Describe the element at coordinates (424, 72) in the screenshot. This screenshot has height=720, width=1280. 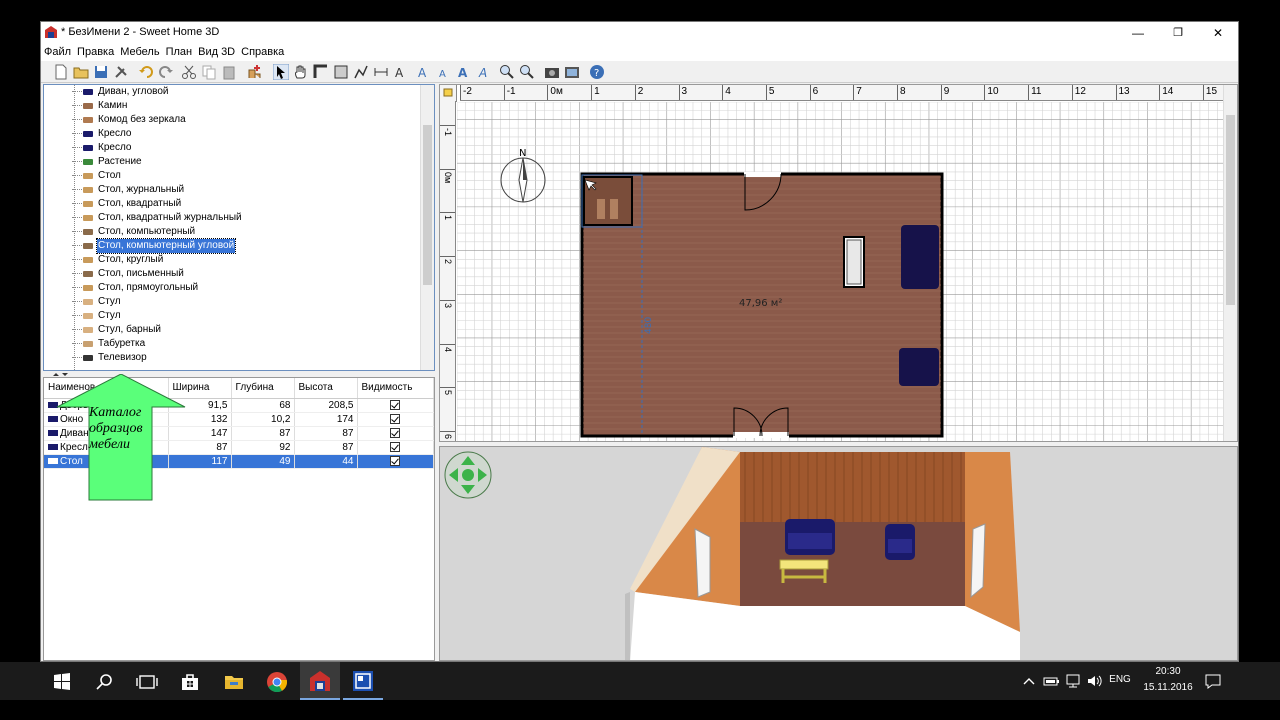
I see `increase-text-icon: A` at that location.